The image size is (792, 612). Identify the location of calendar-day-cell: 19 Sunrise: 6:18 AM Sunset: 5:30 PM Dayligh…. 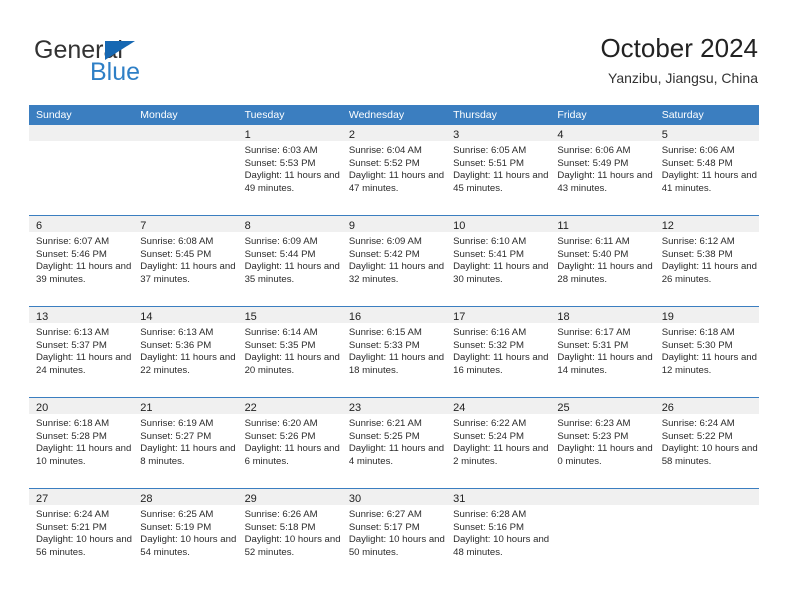
(706, 352).